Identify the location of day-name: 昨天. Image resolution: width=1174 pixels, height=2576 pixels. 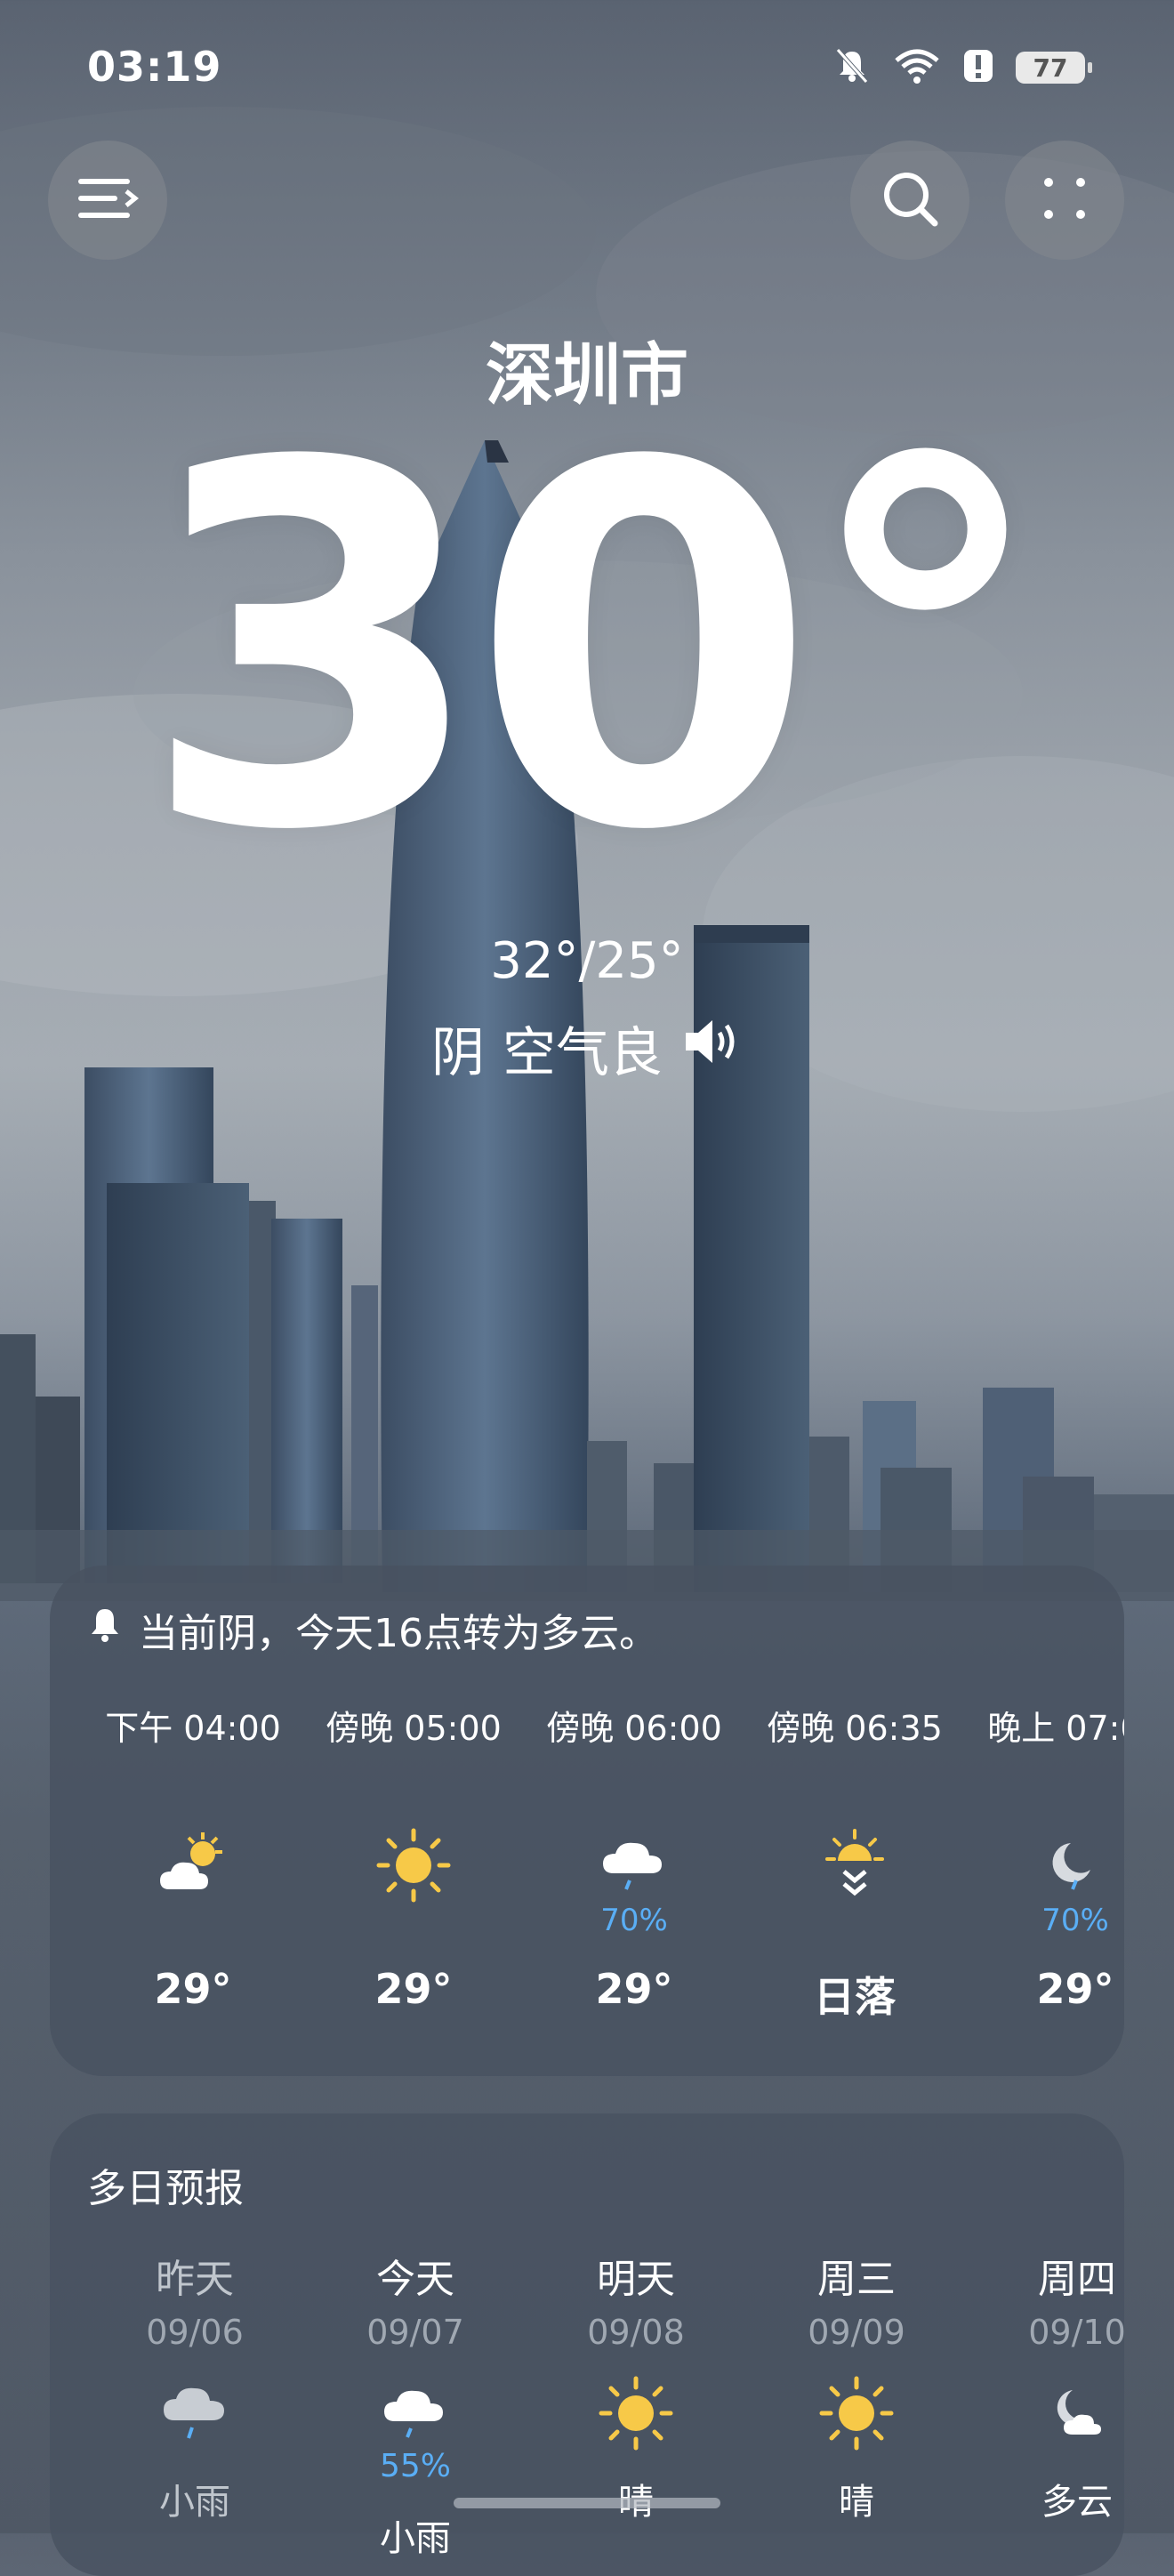
(195, 2279).